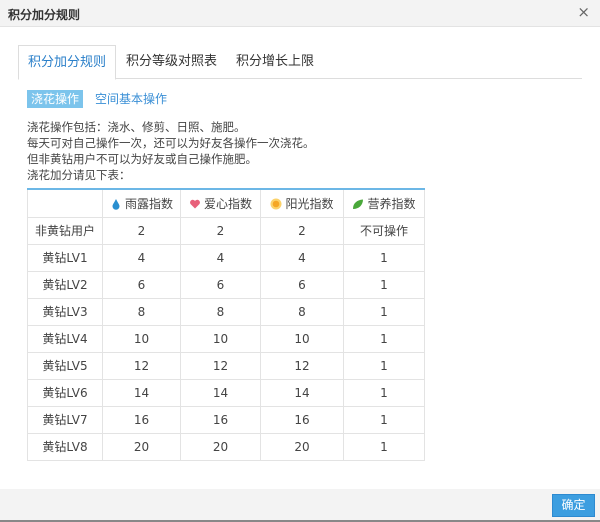 The width and height of the screenshot is (600, 522). Describe the element at coordinates (65, 230) in the screenshot. I see `row-label: 非黄钻用户` at that location.